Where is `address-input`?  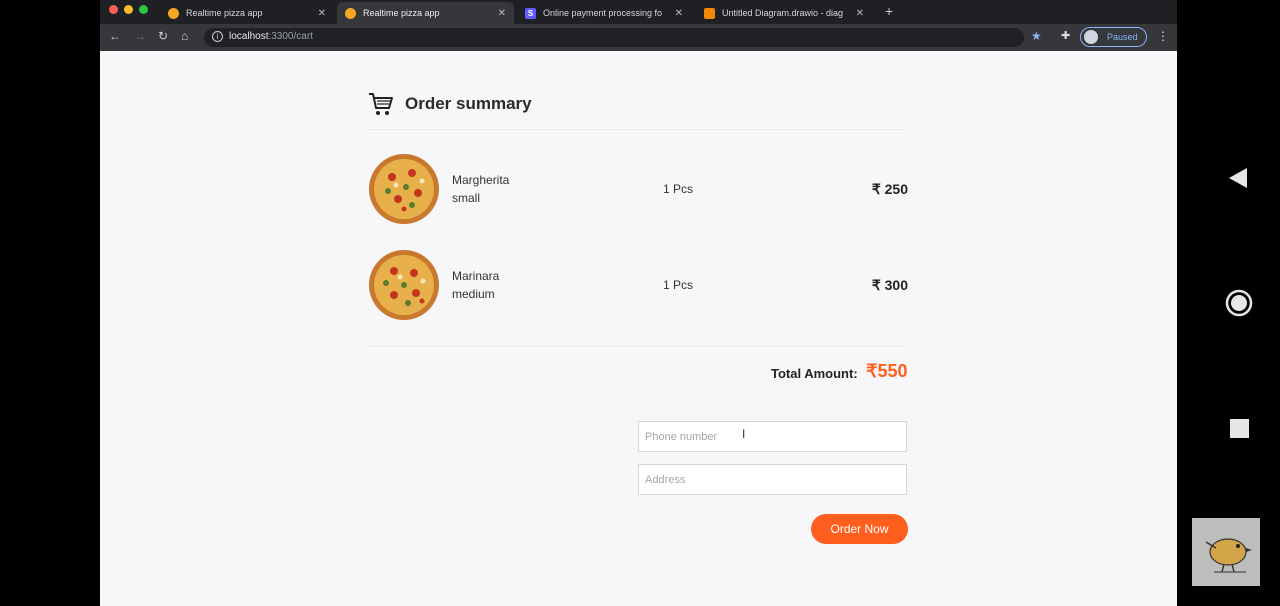 address-input is located at coordinates (772, 479).